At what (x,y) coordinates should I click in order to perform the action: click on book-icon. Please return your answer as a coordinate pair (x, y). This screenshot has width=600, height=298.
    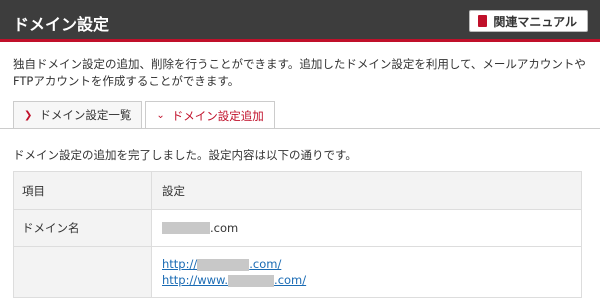
    Looking at the image, I should click on (483, 21).